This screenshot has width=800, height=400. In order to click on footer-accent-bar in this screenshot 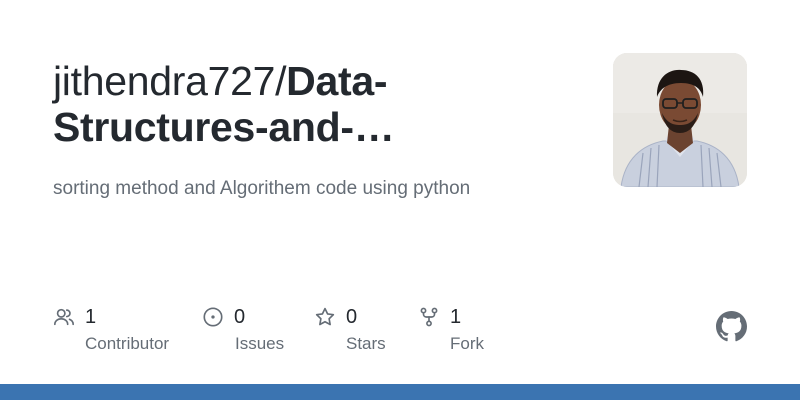, I will do `click(400, 392)`.